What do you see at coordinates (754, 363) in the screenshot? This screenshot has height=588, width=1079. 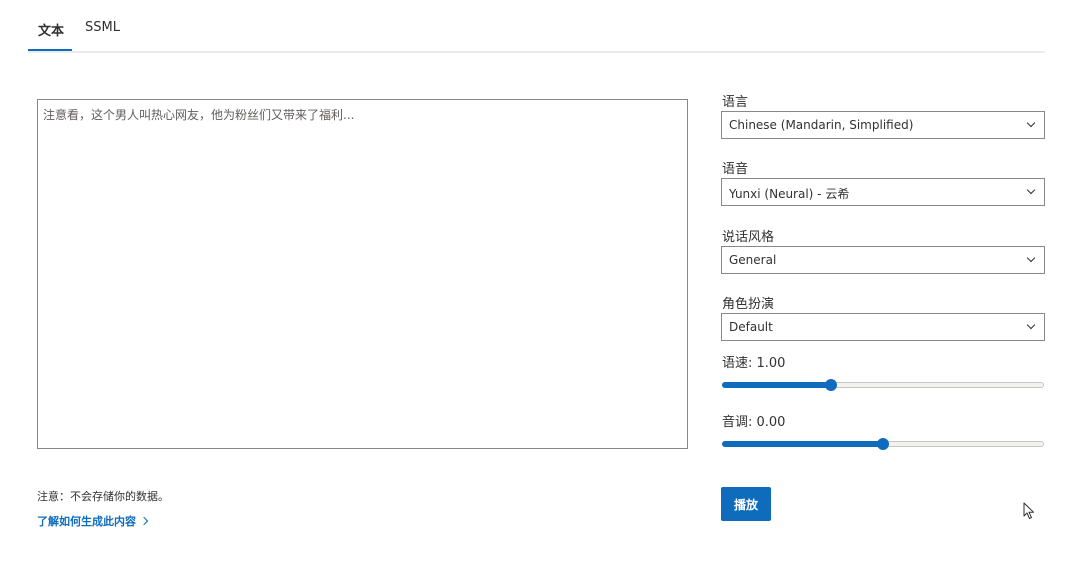 I see `rate-label: 语速: 1.00` at bounding box center [754, 363].